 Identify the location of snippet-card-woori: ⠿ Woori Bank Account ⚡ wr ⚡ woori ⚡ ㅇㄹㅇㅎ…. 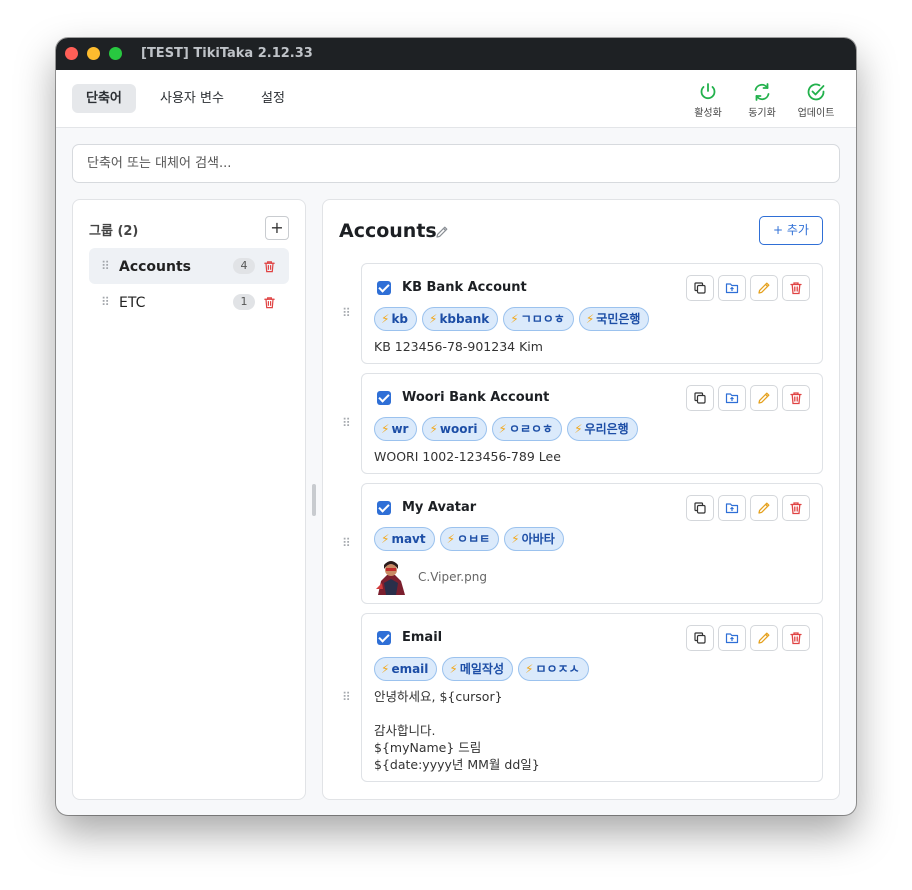
(582, 423).